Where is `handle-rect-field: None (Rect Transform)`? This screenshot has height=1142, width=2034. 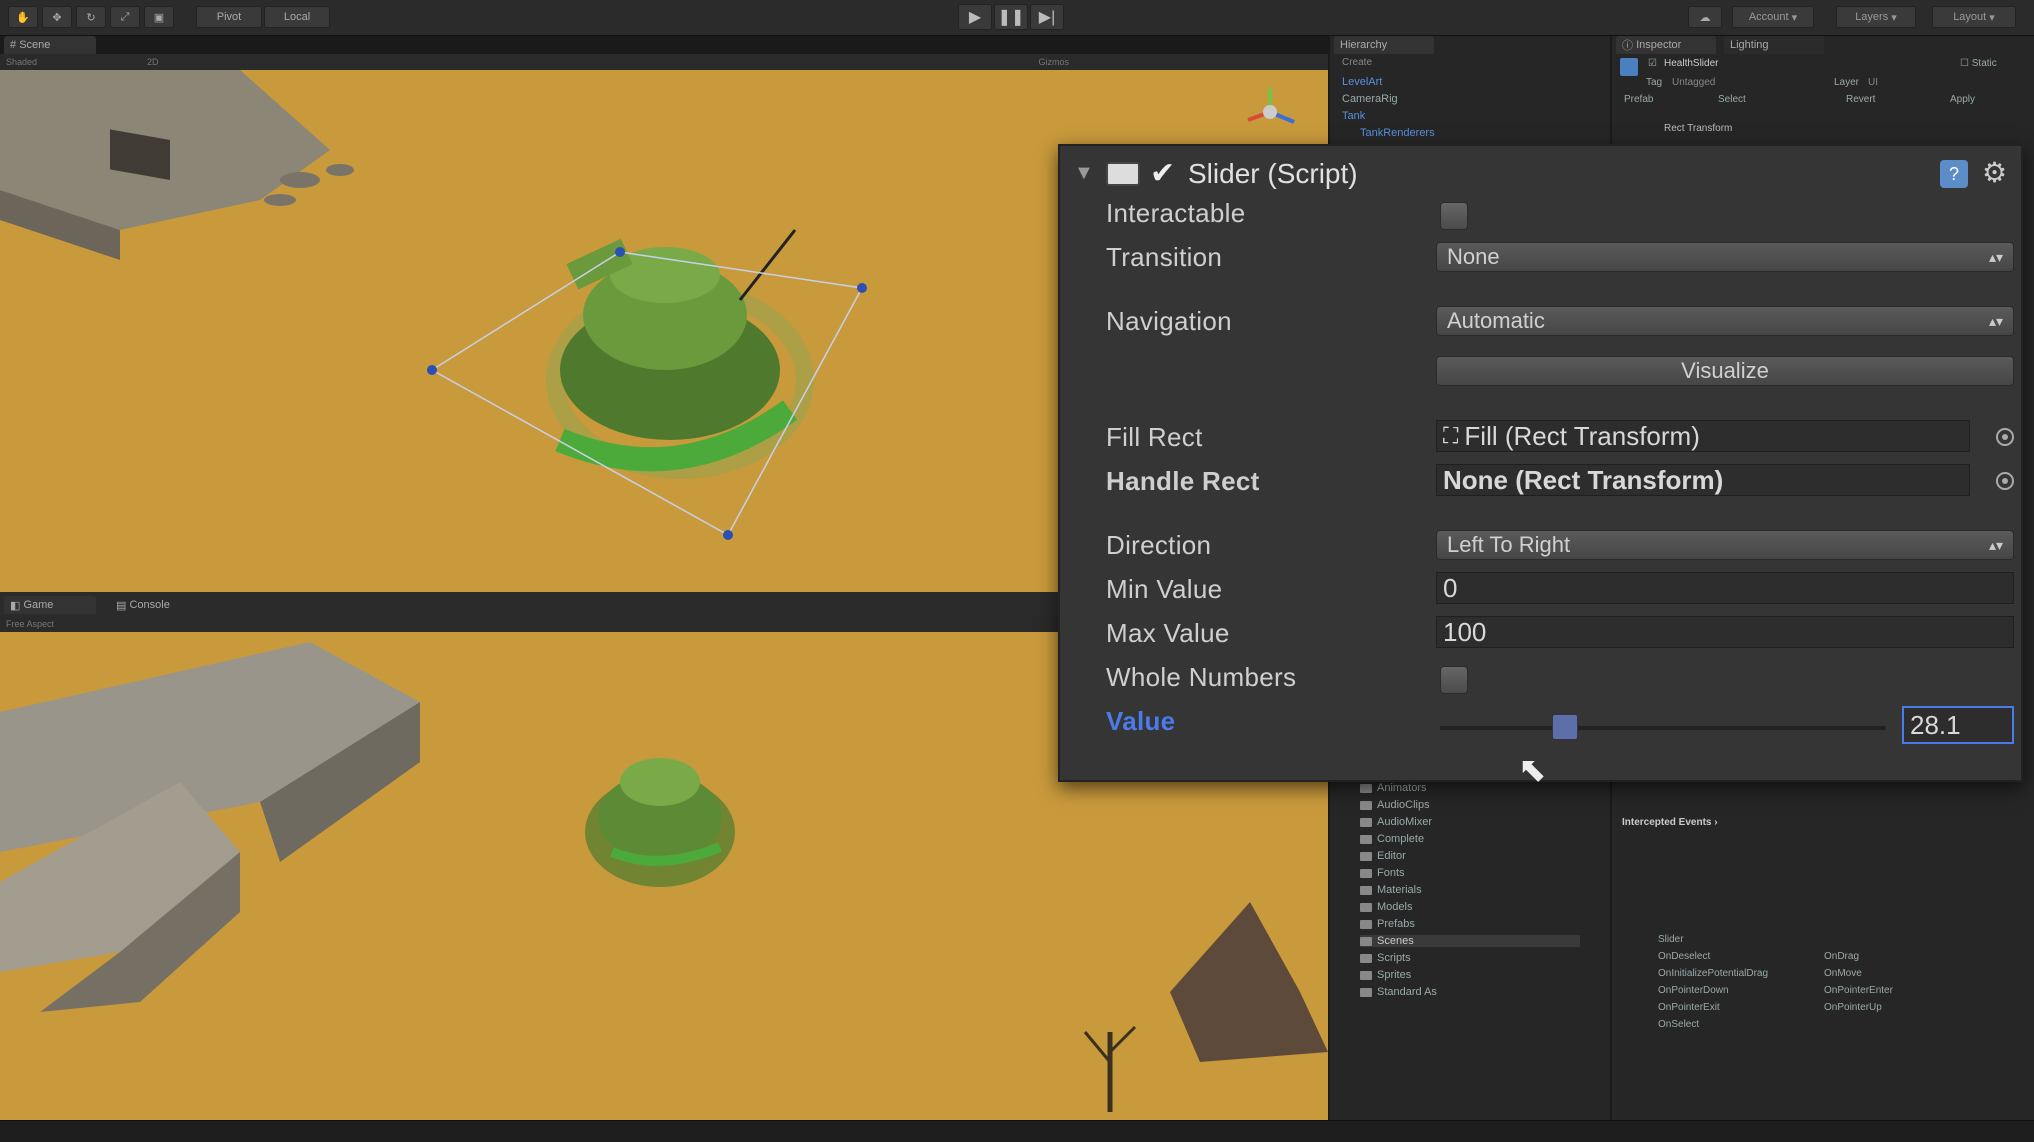
handle-rect-field: None (Rect Transform) is located at coordinates (1703, 480).